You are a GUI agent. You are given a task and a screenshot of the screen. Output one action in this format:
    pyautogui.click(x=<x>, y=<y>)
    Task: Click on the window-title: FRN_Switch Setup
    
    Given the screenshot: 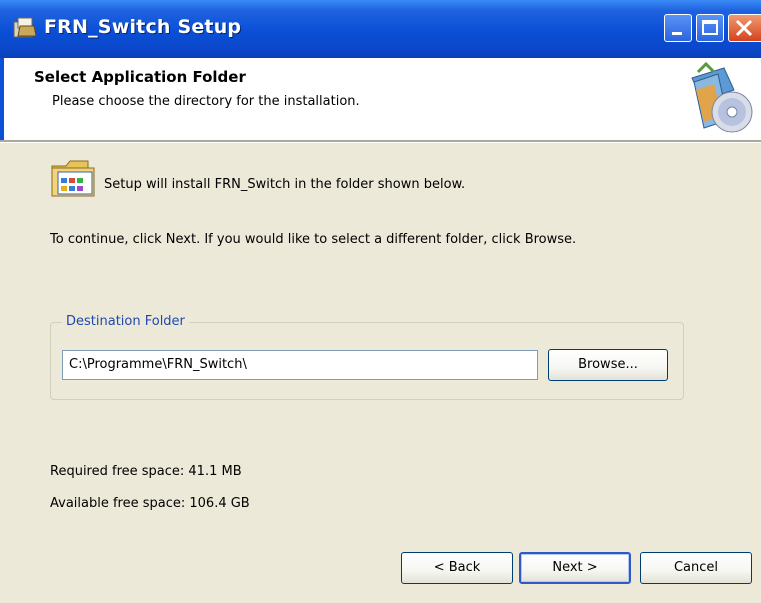 What is the action you would take?
    pyautogui.click(x=143, y=27)
    